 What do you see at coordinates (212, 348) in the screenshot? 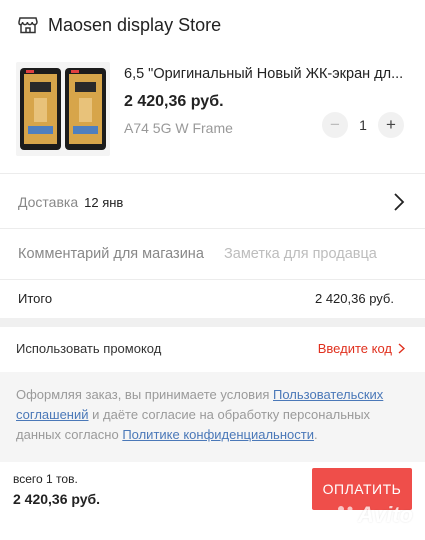
I see `promo-row: Использовать промокод Введите код` at bounding box center [212, 348].